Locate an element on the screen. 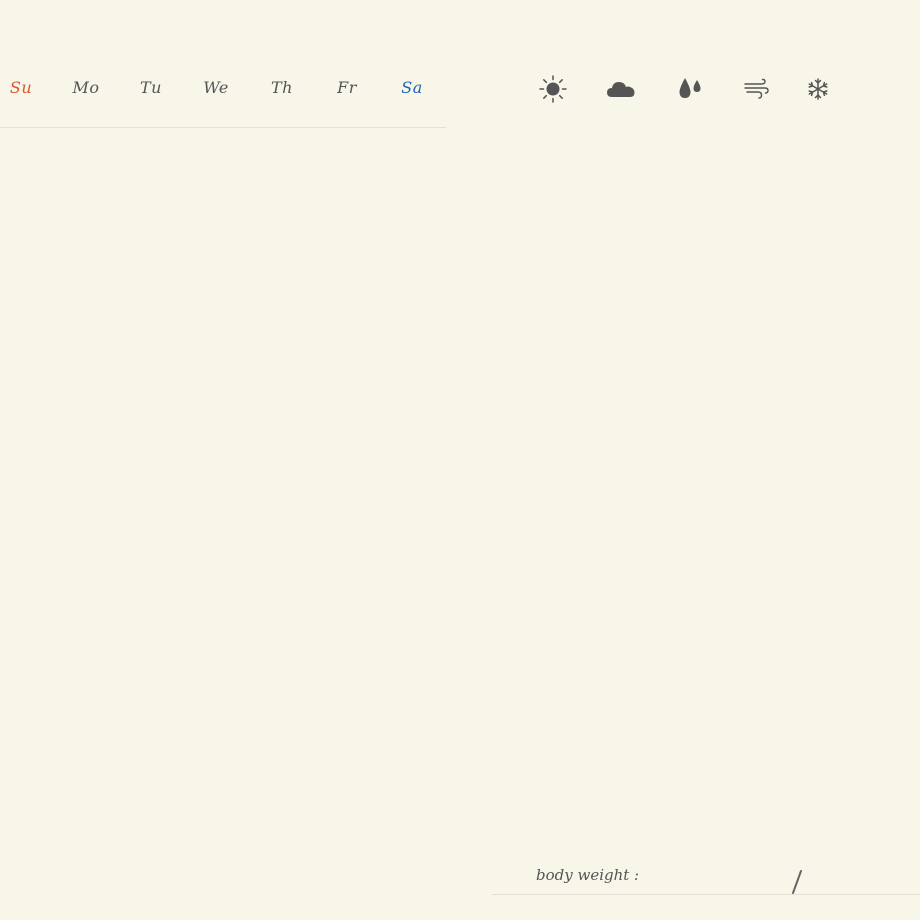  day-friday: Fr is located at coordinates (347, 88).